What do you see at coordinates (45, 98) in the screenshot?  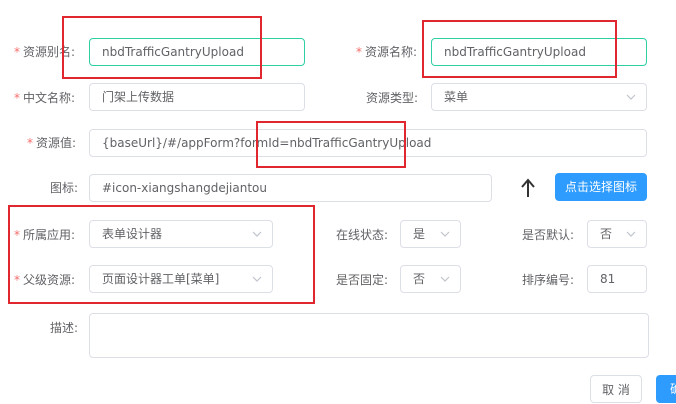 I see `cn-name-label: * 中文名称:` at bounding box center [45, 98].